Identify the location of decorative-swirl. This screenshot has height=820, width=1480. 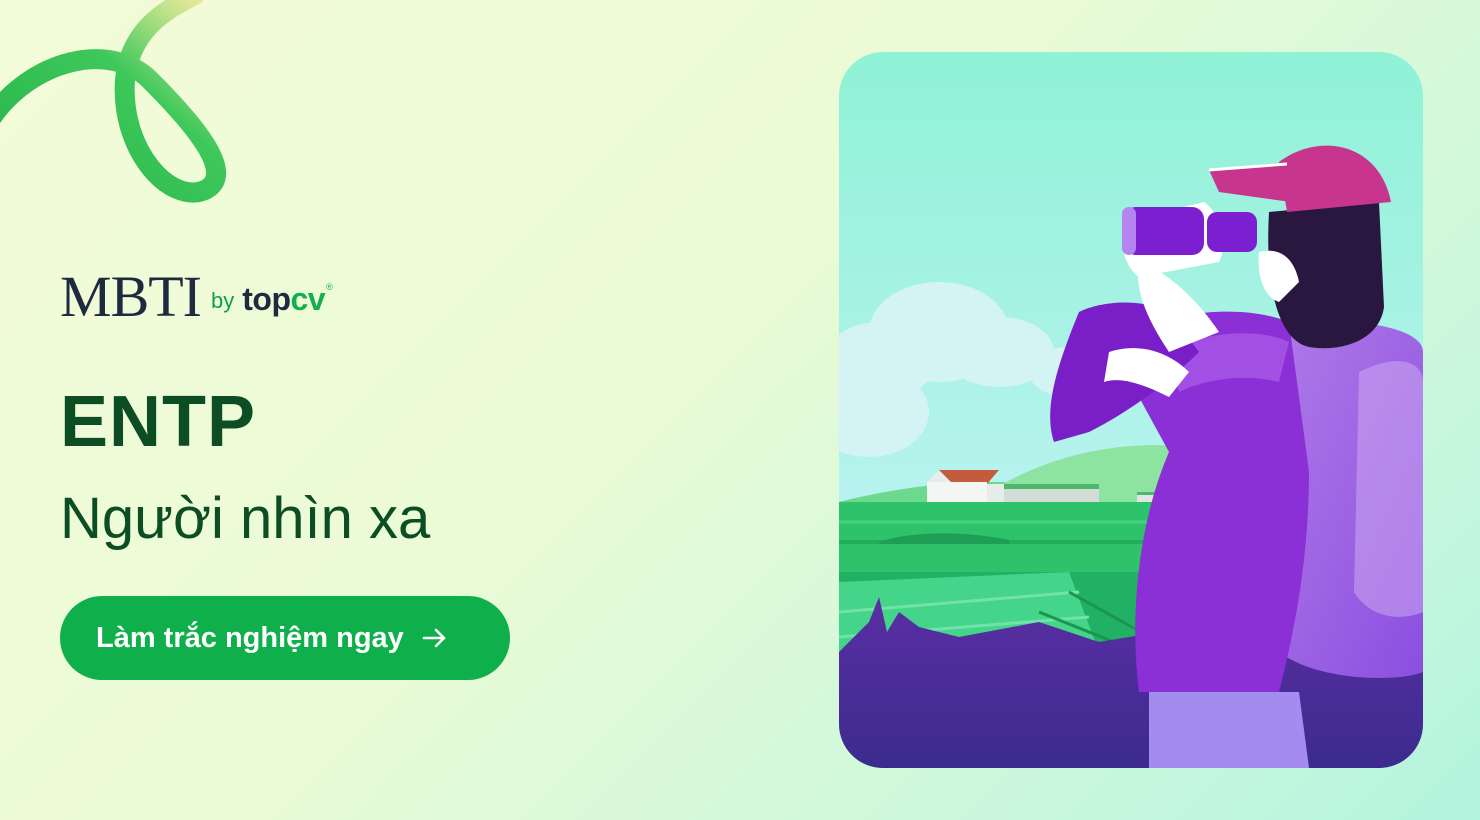
(113, 101).